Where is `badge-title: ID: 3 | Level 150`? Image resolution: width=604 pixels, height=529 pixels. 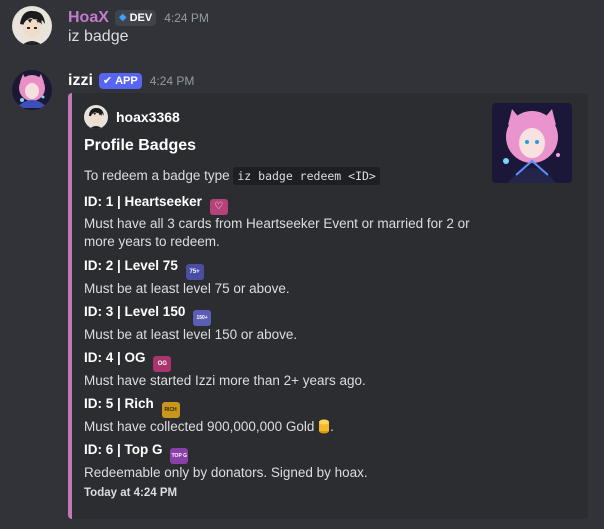
badge-title: ID: 3 | Level 150 is located at coordinates (135, 311).